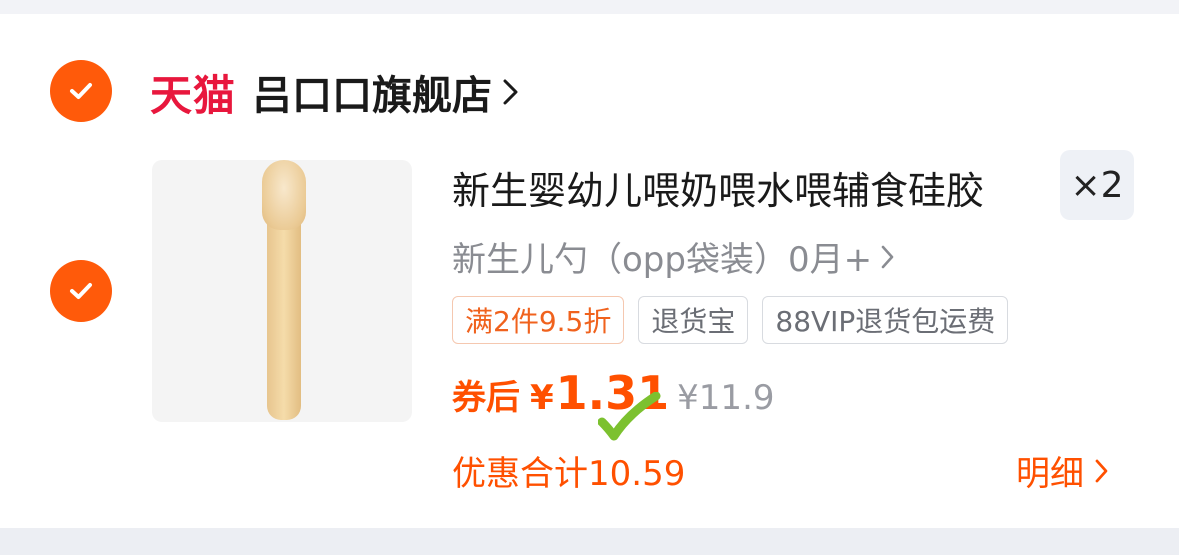  I want to click on sku-selector: 新生儿勺（opp袋装）0月+, so click(674, 256).